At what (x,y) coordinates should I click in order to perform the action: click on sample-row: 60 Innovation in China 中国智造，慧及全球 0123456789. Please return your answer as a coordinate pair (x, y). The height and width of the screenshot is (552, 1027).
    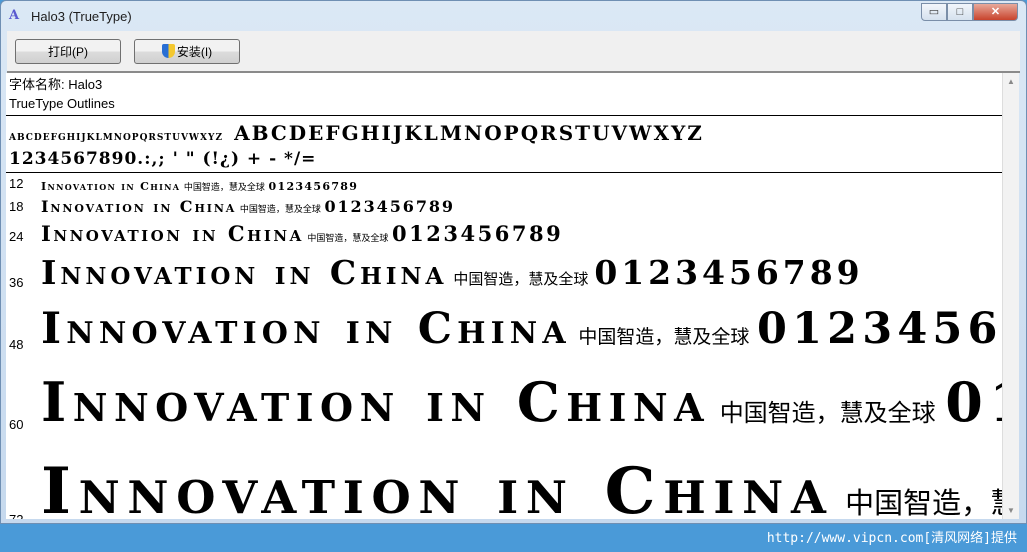
    Looking at the image, I should click on (504, 394).